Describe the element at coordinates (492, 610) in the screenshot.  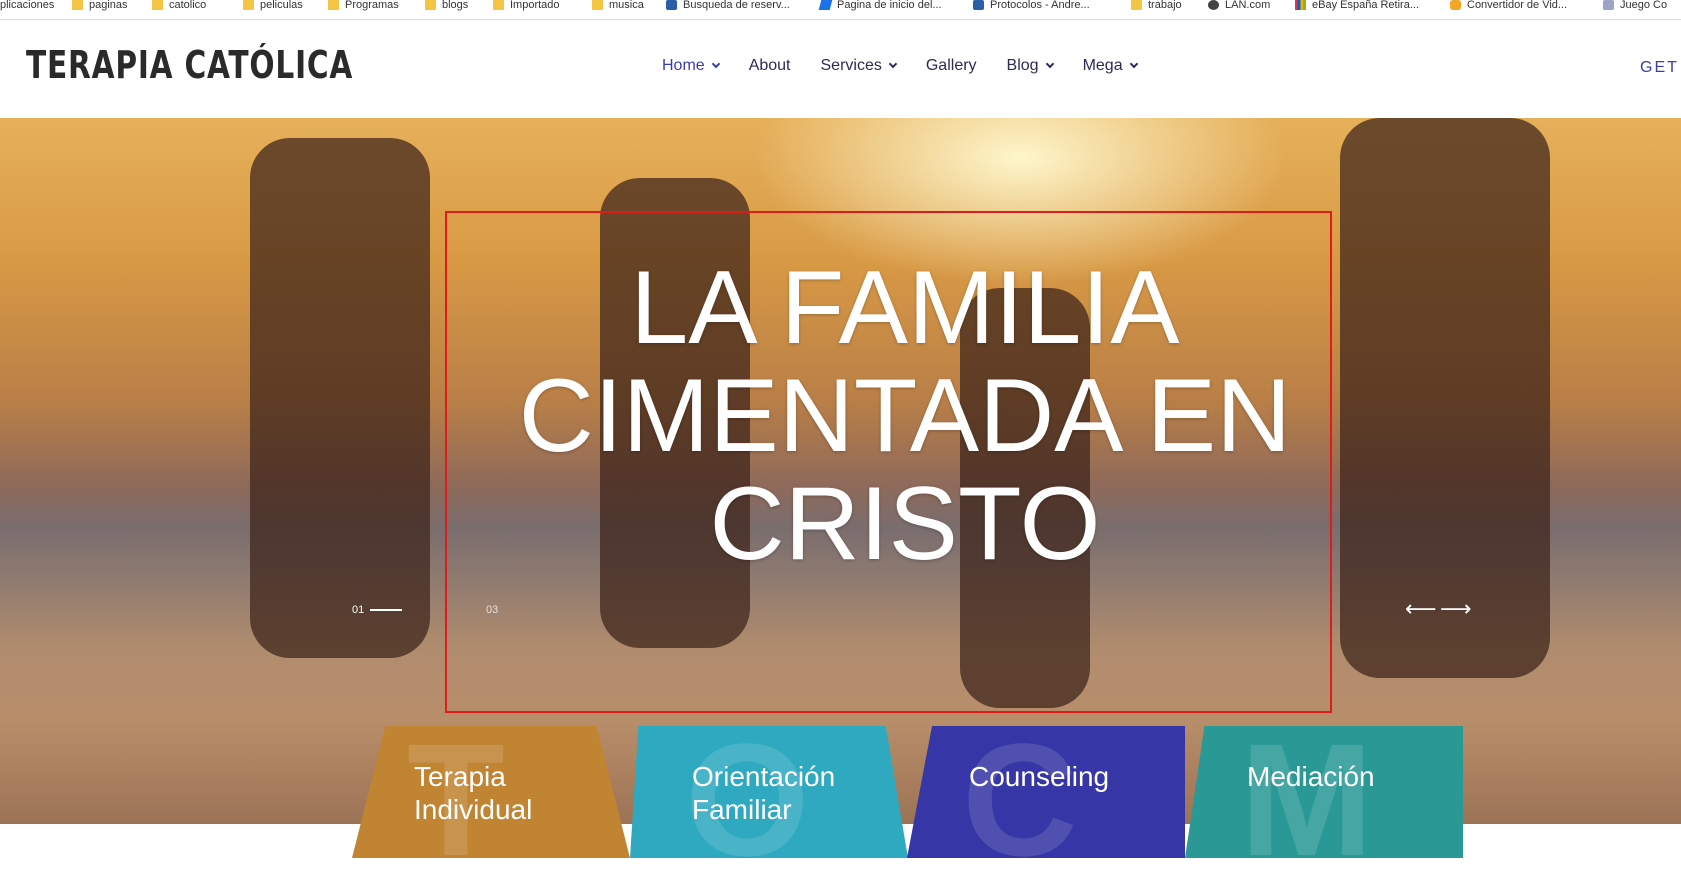
I see `slide-indicator-total: 03` at that location.